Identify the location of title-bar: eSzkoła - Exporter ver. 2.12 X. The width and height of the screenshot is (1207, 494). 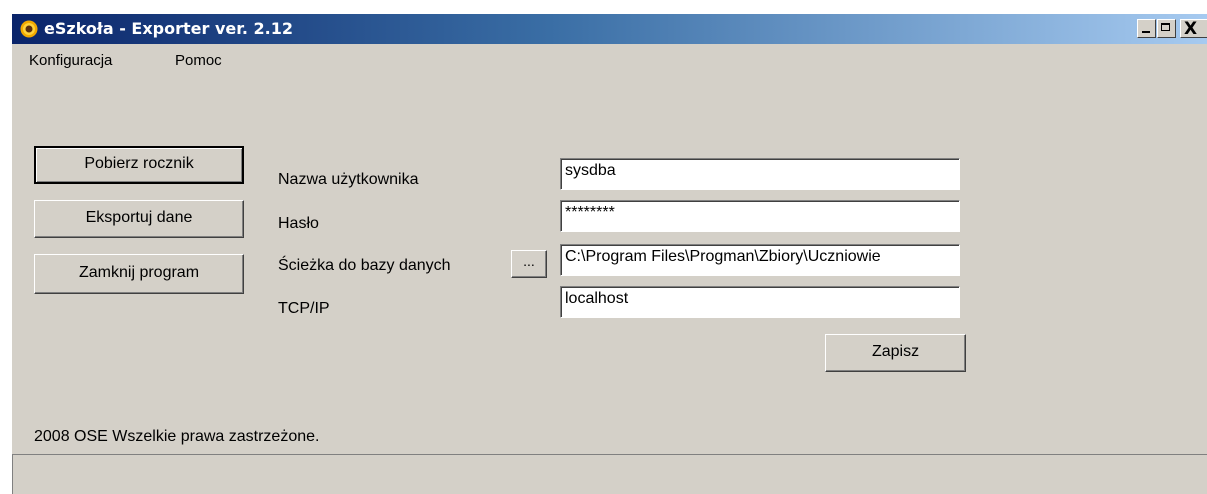
(609, 29).